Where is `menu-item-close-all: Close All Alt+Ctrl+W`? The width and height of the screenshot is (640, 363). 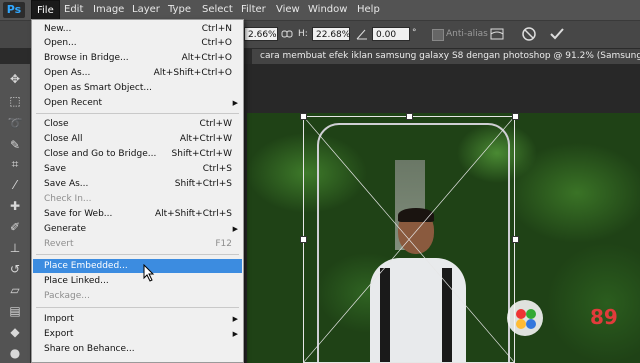 menu-item-close-all: Close All Alt+Ctrl+W is located at coordinates (137, 139).